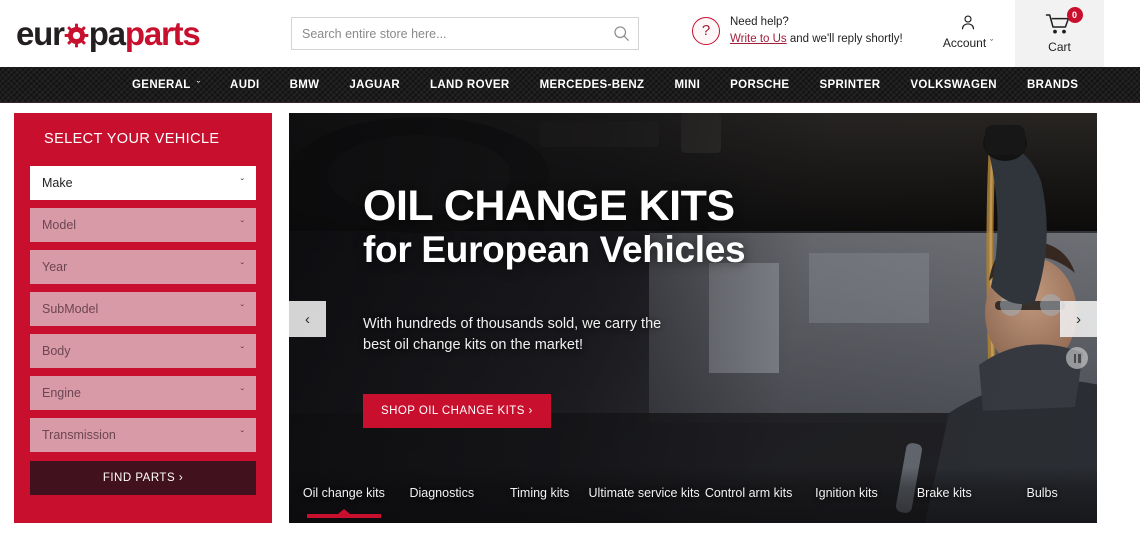 The image size is (1140, 551). I want to click on hero-tab-timing-kits: Timing kits, so click(540, 495).